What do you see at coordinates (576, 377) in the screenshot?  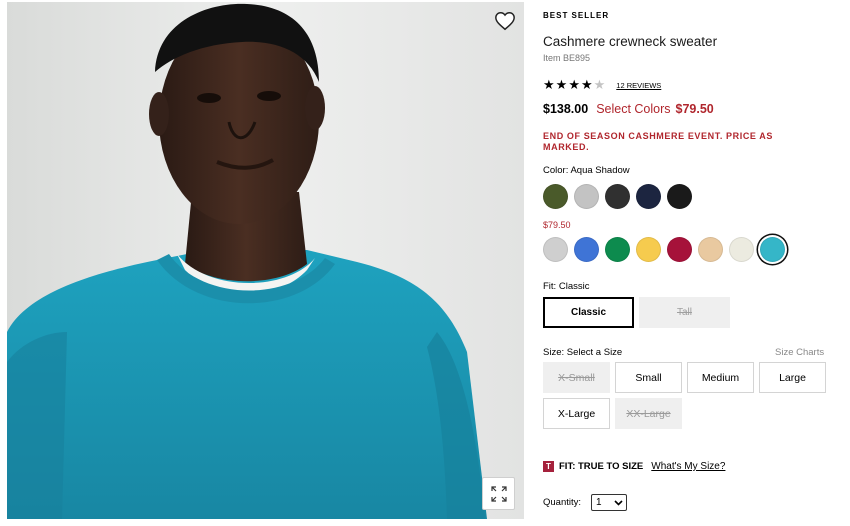 I see `size-option-x-small: X-Small` at bounding box center [576, 377].